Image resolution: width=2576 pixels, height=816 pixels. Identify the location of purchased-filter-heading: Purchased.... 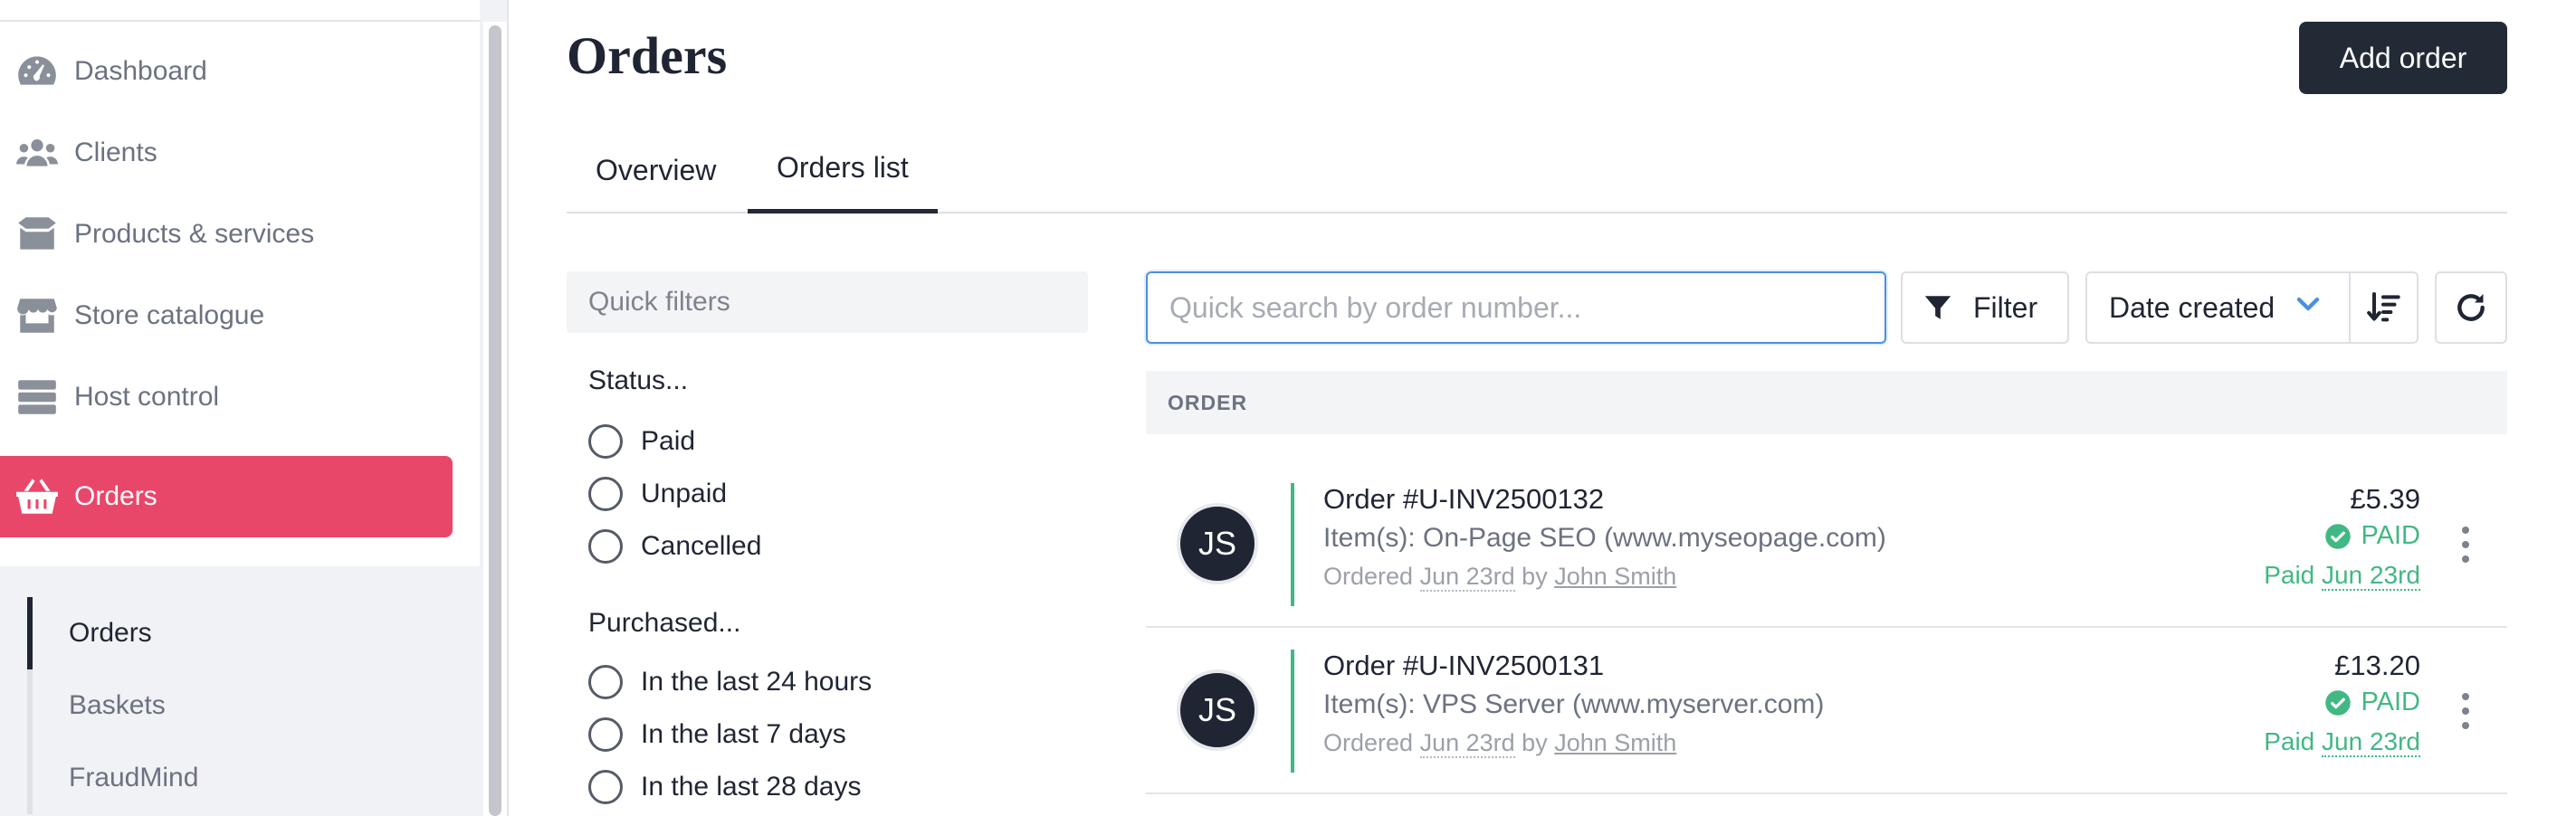
(665, 623).